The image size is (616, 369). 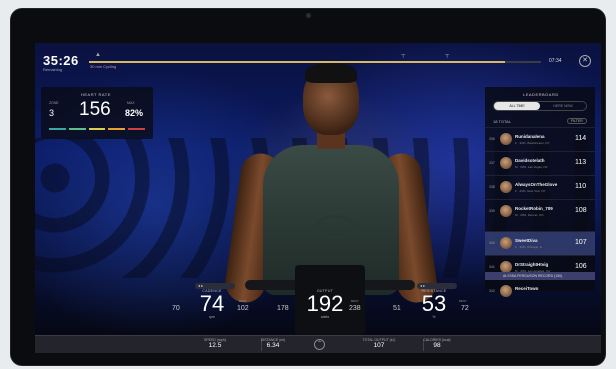 I want to click on leaderboard-meta: M · 30%, Denver, CO, so click(x=529, y=215).